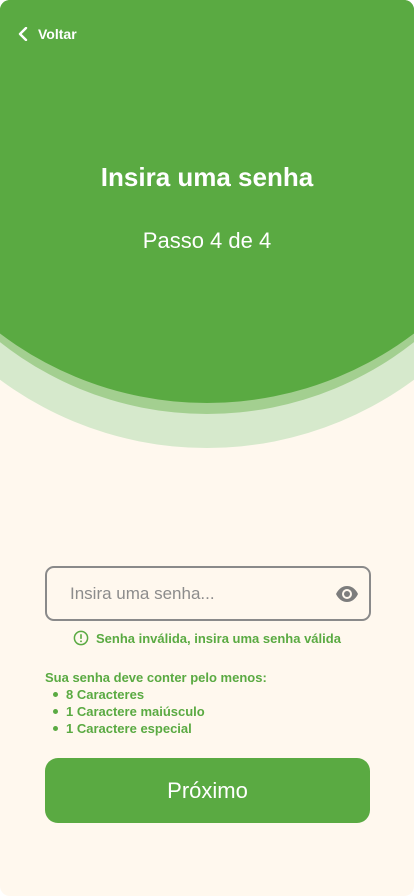 The width and height of the screenshot is (414, 896). I want to click on page-title: Insira uma senha, so click(207, 177).